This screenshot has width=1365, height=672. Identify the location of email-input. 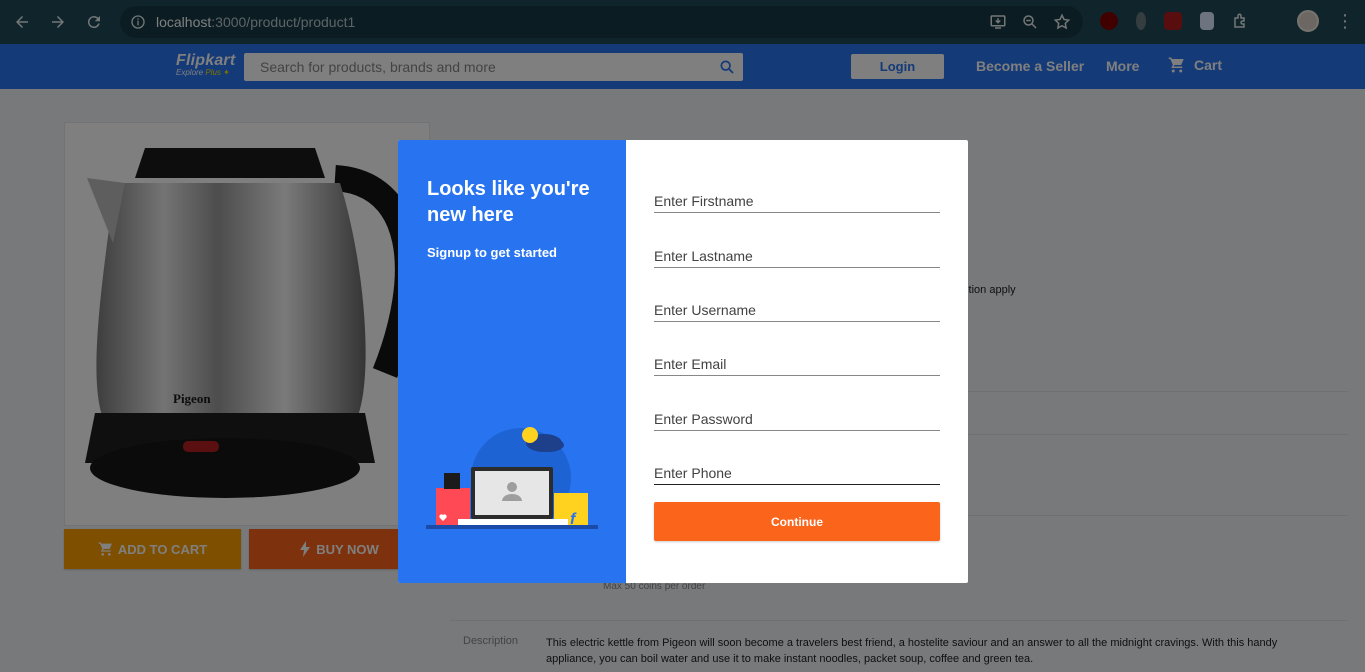
(797, 364).